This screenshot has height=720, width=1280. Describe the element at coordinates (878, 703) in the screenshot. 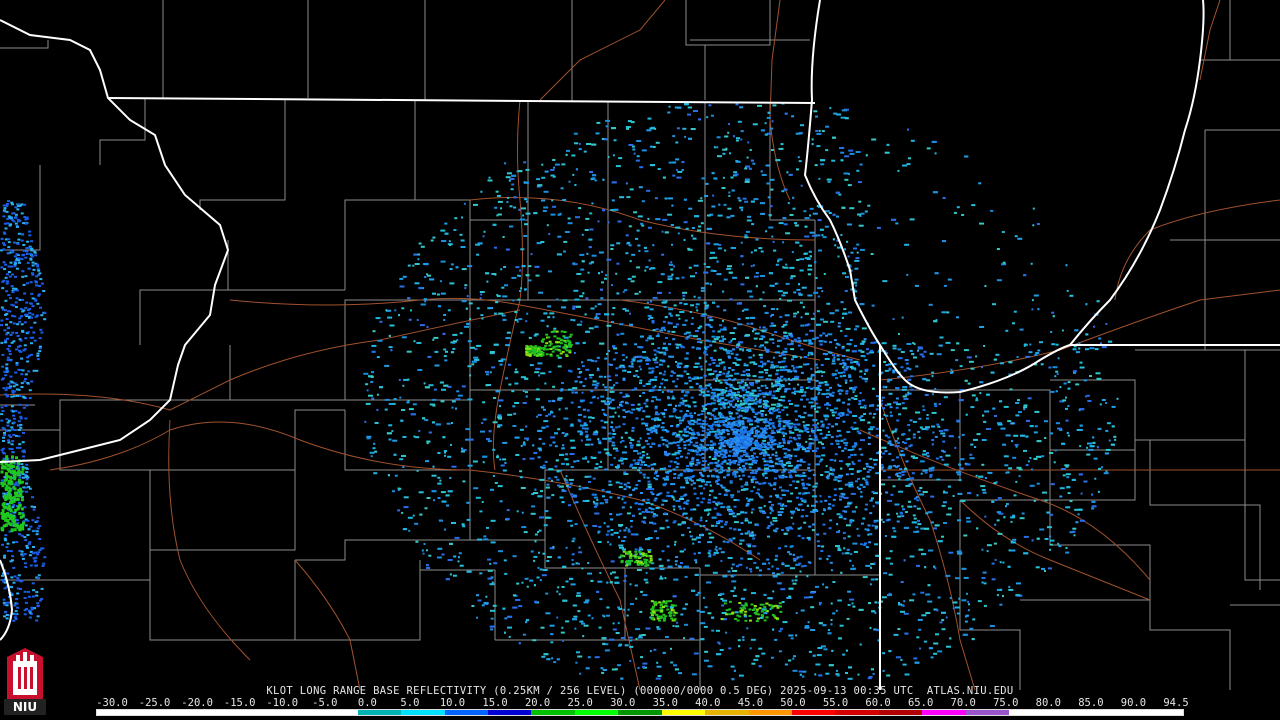

I see `scale-label: 60.0` at that location.